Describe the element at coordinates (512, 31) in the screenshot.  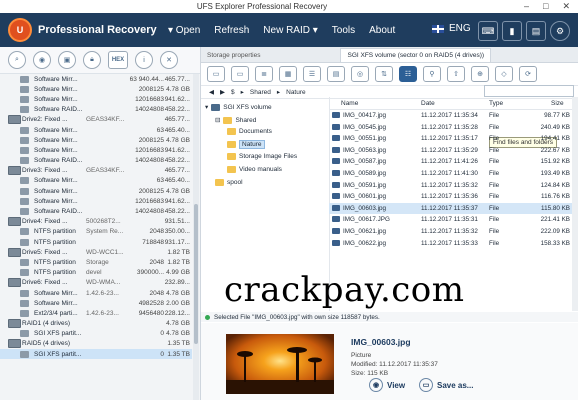
I see `panel-icon: ▮` at that location.